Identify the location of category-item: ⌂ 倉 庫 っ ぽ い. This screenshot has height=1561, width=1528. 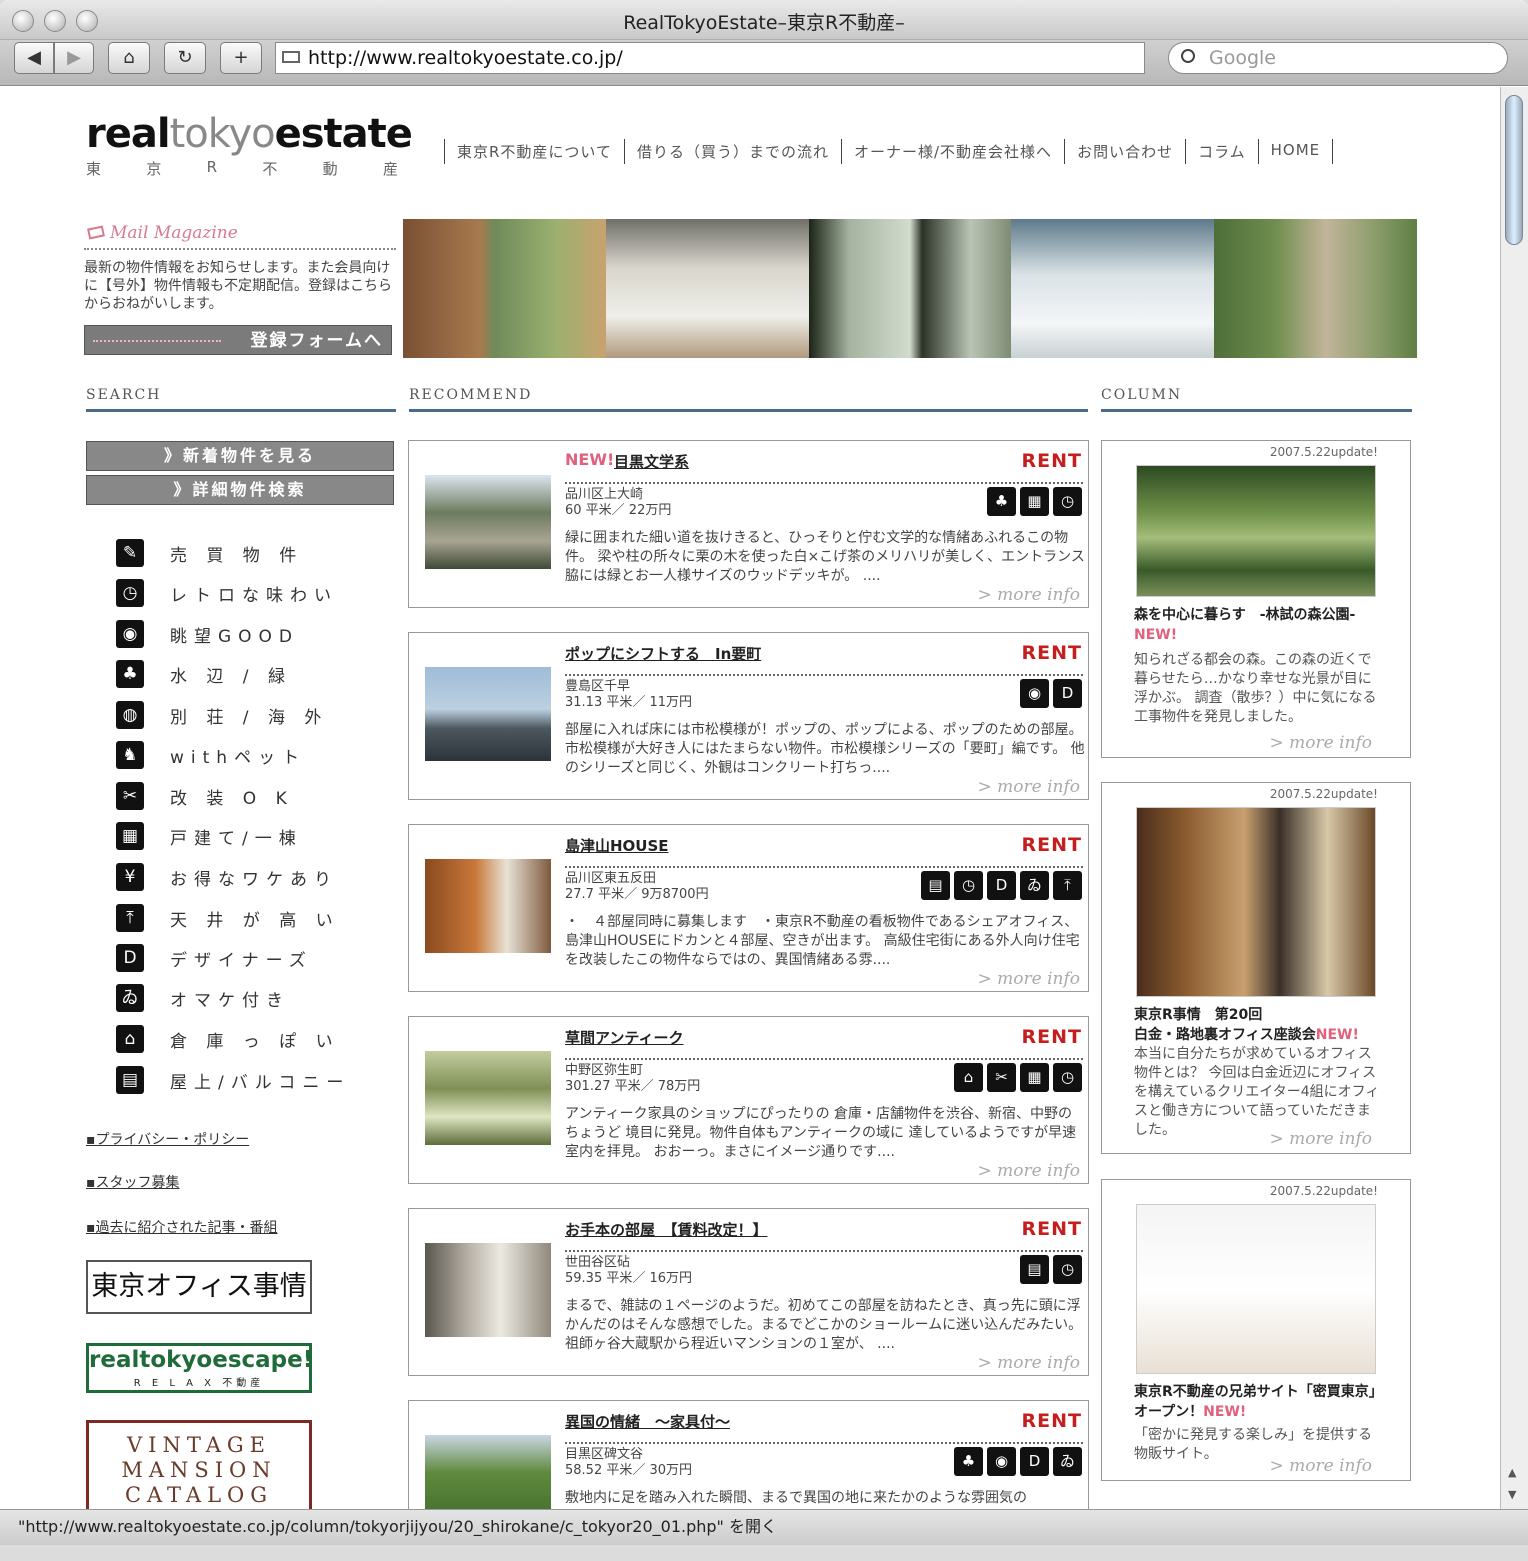
(228, 1039).